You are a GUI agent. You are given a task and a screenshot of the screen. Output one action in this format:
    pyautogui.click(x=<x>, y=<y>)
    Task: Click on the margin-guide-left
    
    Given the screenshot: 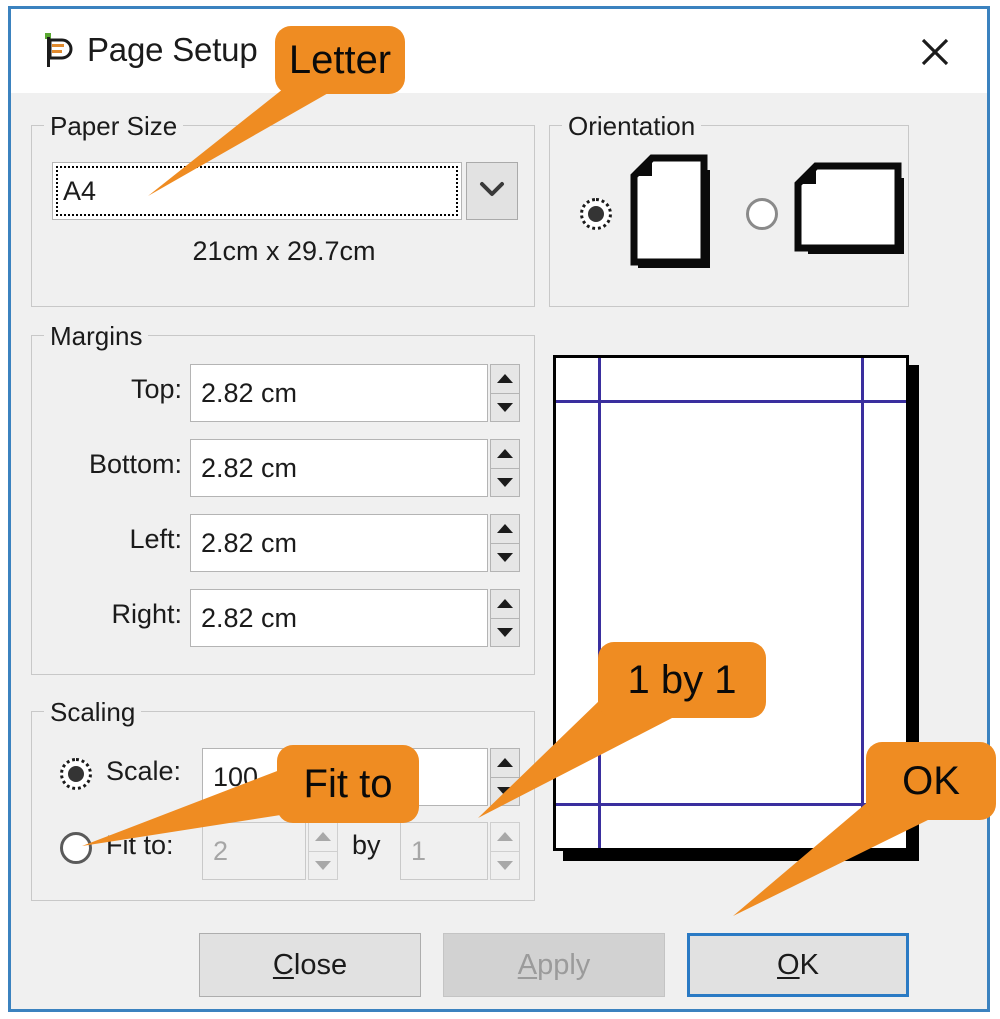 What is the action you would take?
    pyautogui.click(x=599, y=603)
    